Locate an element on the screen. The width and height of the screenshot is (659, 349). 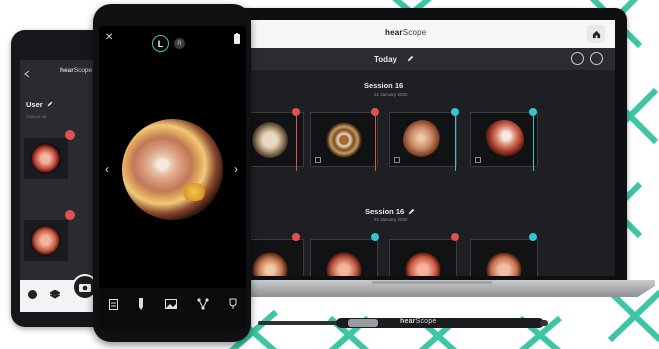
phone-bottom-bar is located at coordinates (60, 293).